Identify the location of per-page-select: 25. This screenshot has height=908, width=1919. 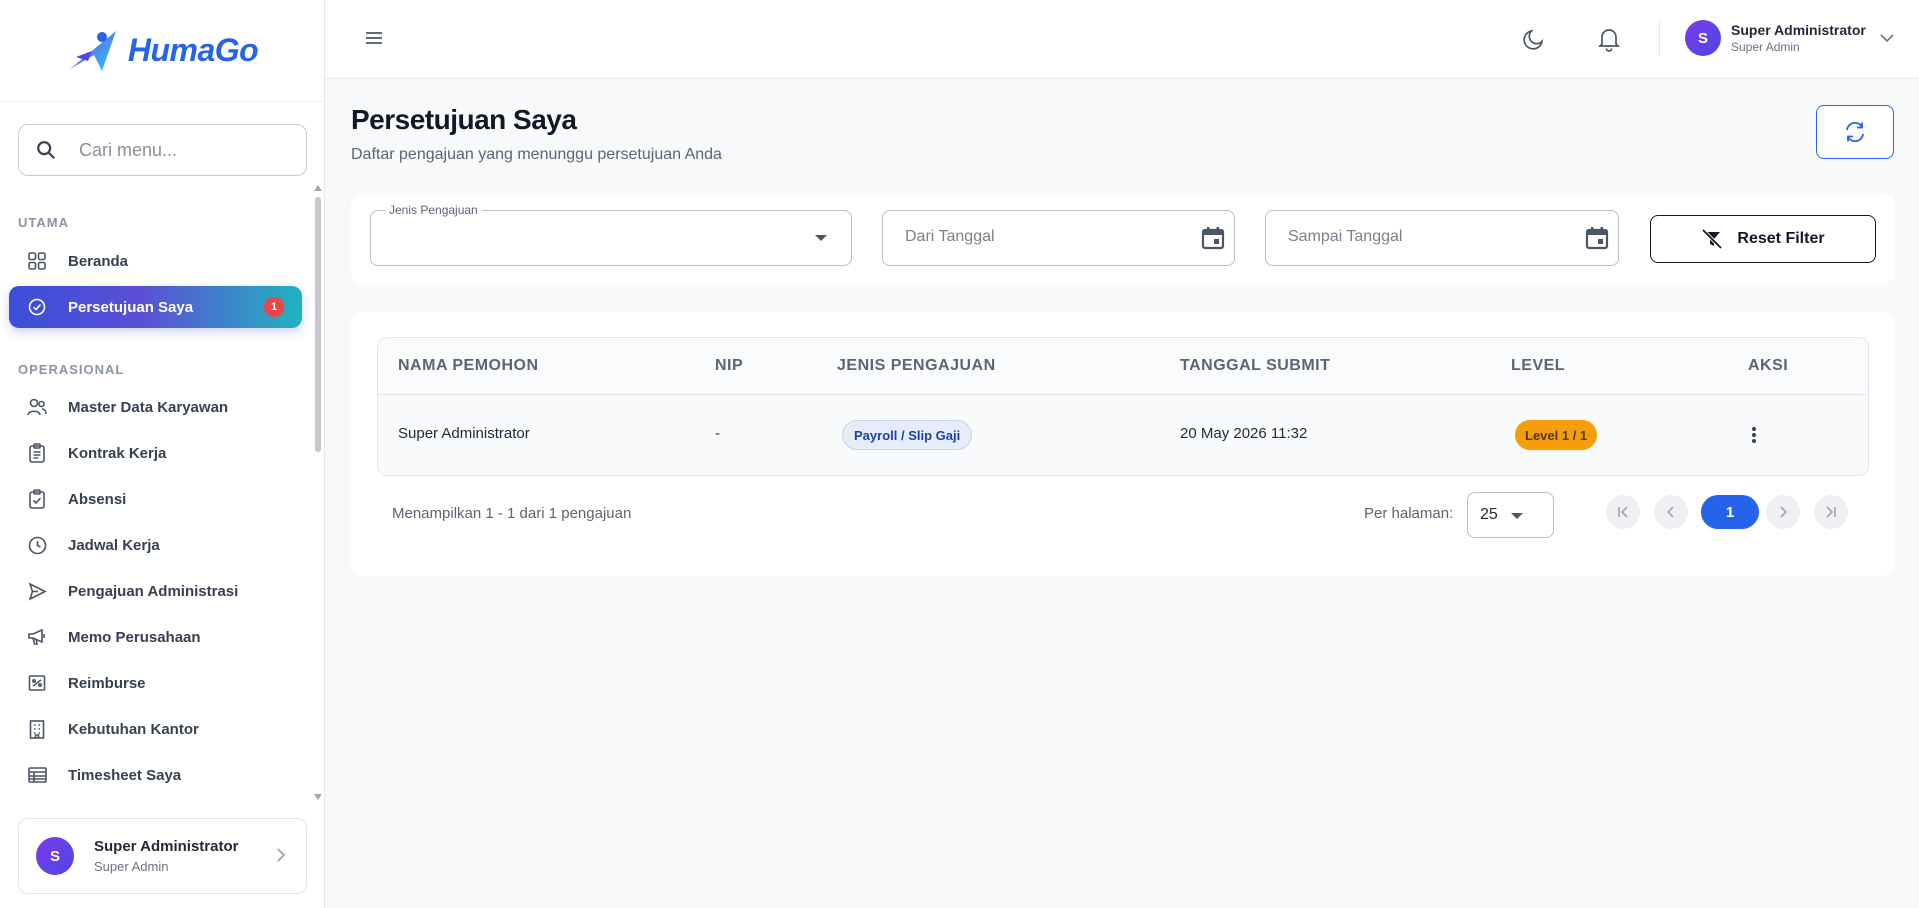
(1510, 515).